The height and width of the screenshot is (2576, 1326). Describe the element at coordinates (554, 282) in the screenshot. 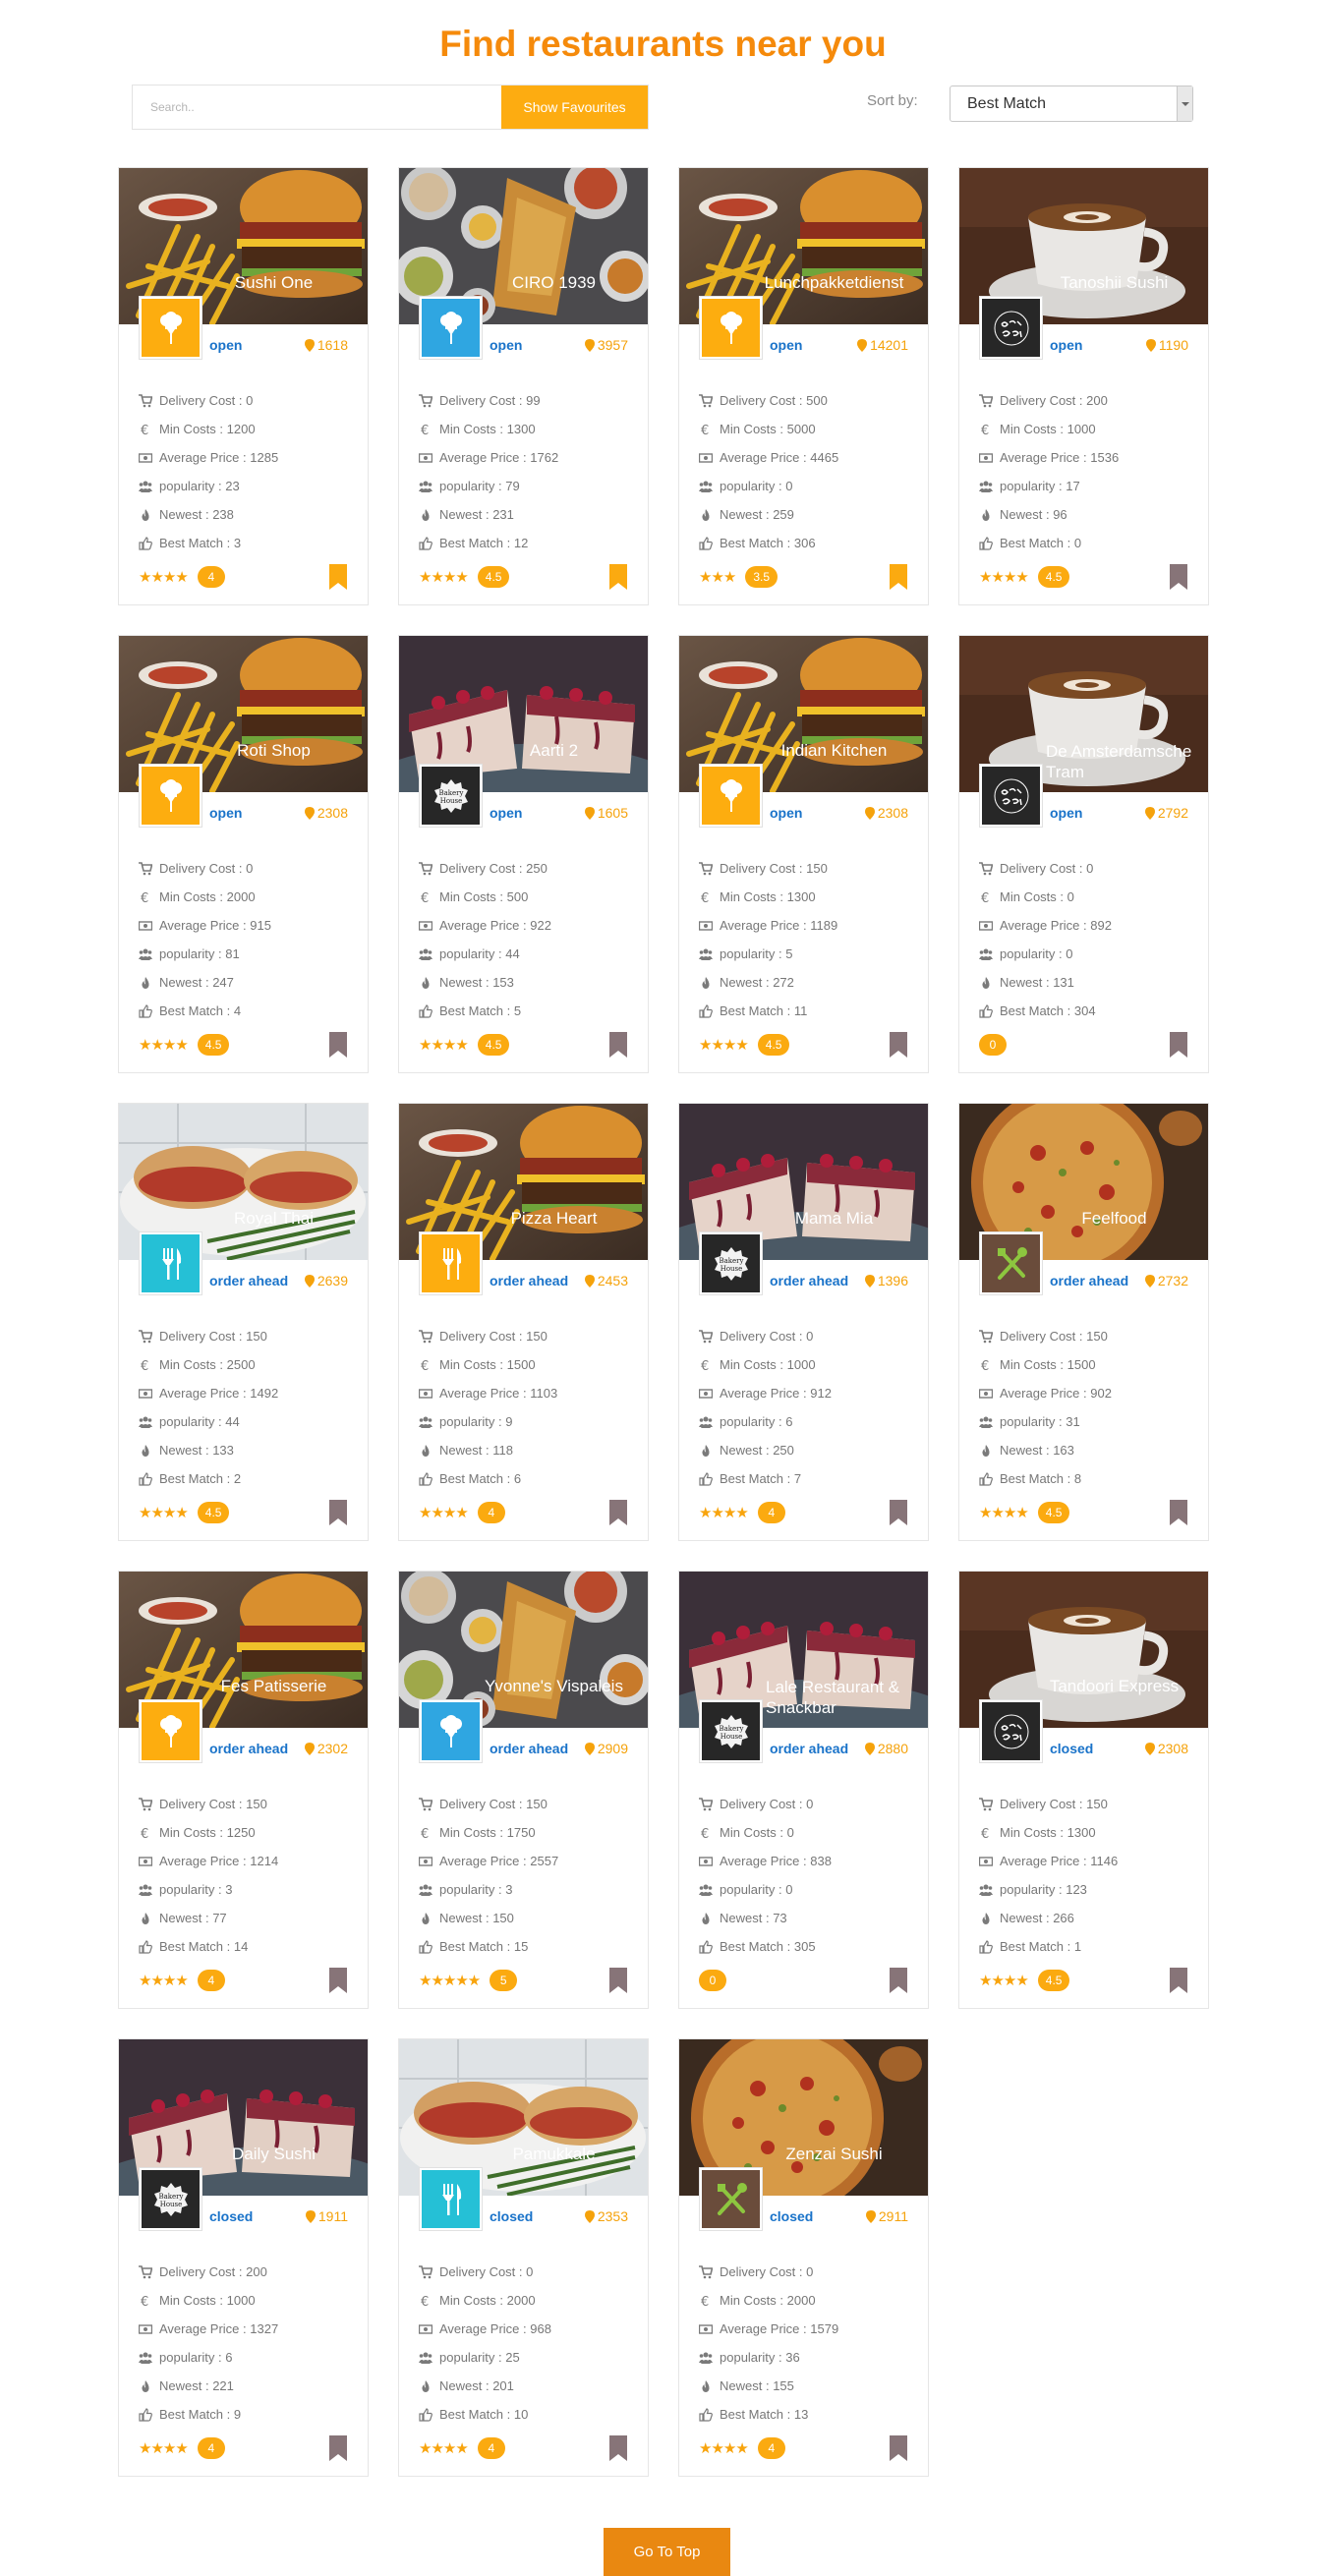

I see `restaurant-name: CIRO 1939` at that location.